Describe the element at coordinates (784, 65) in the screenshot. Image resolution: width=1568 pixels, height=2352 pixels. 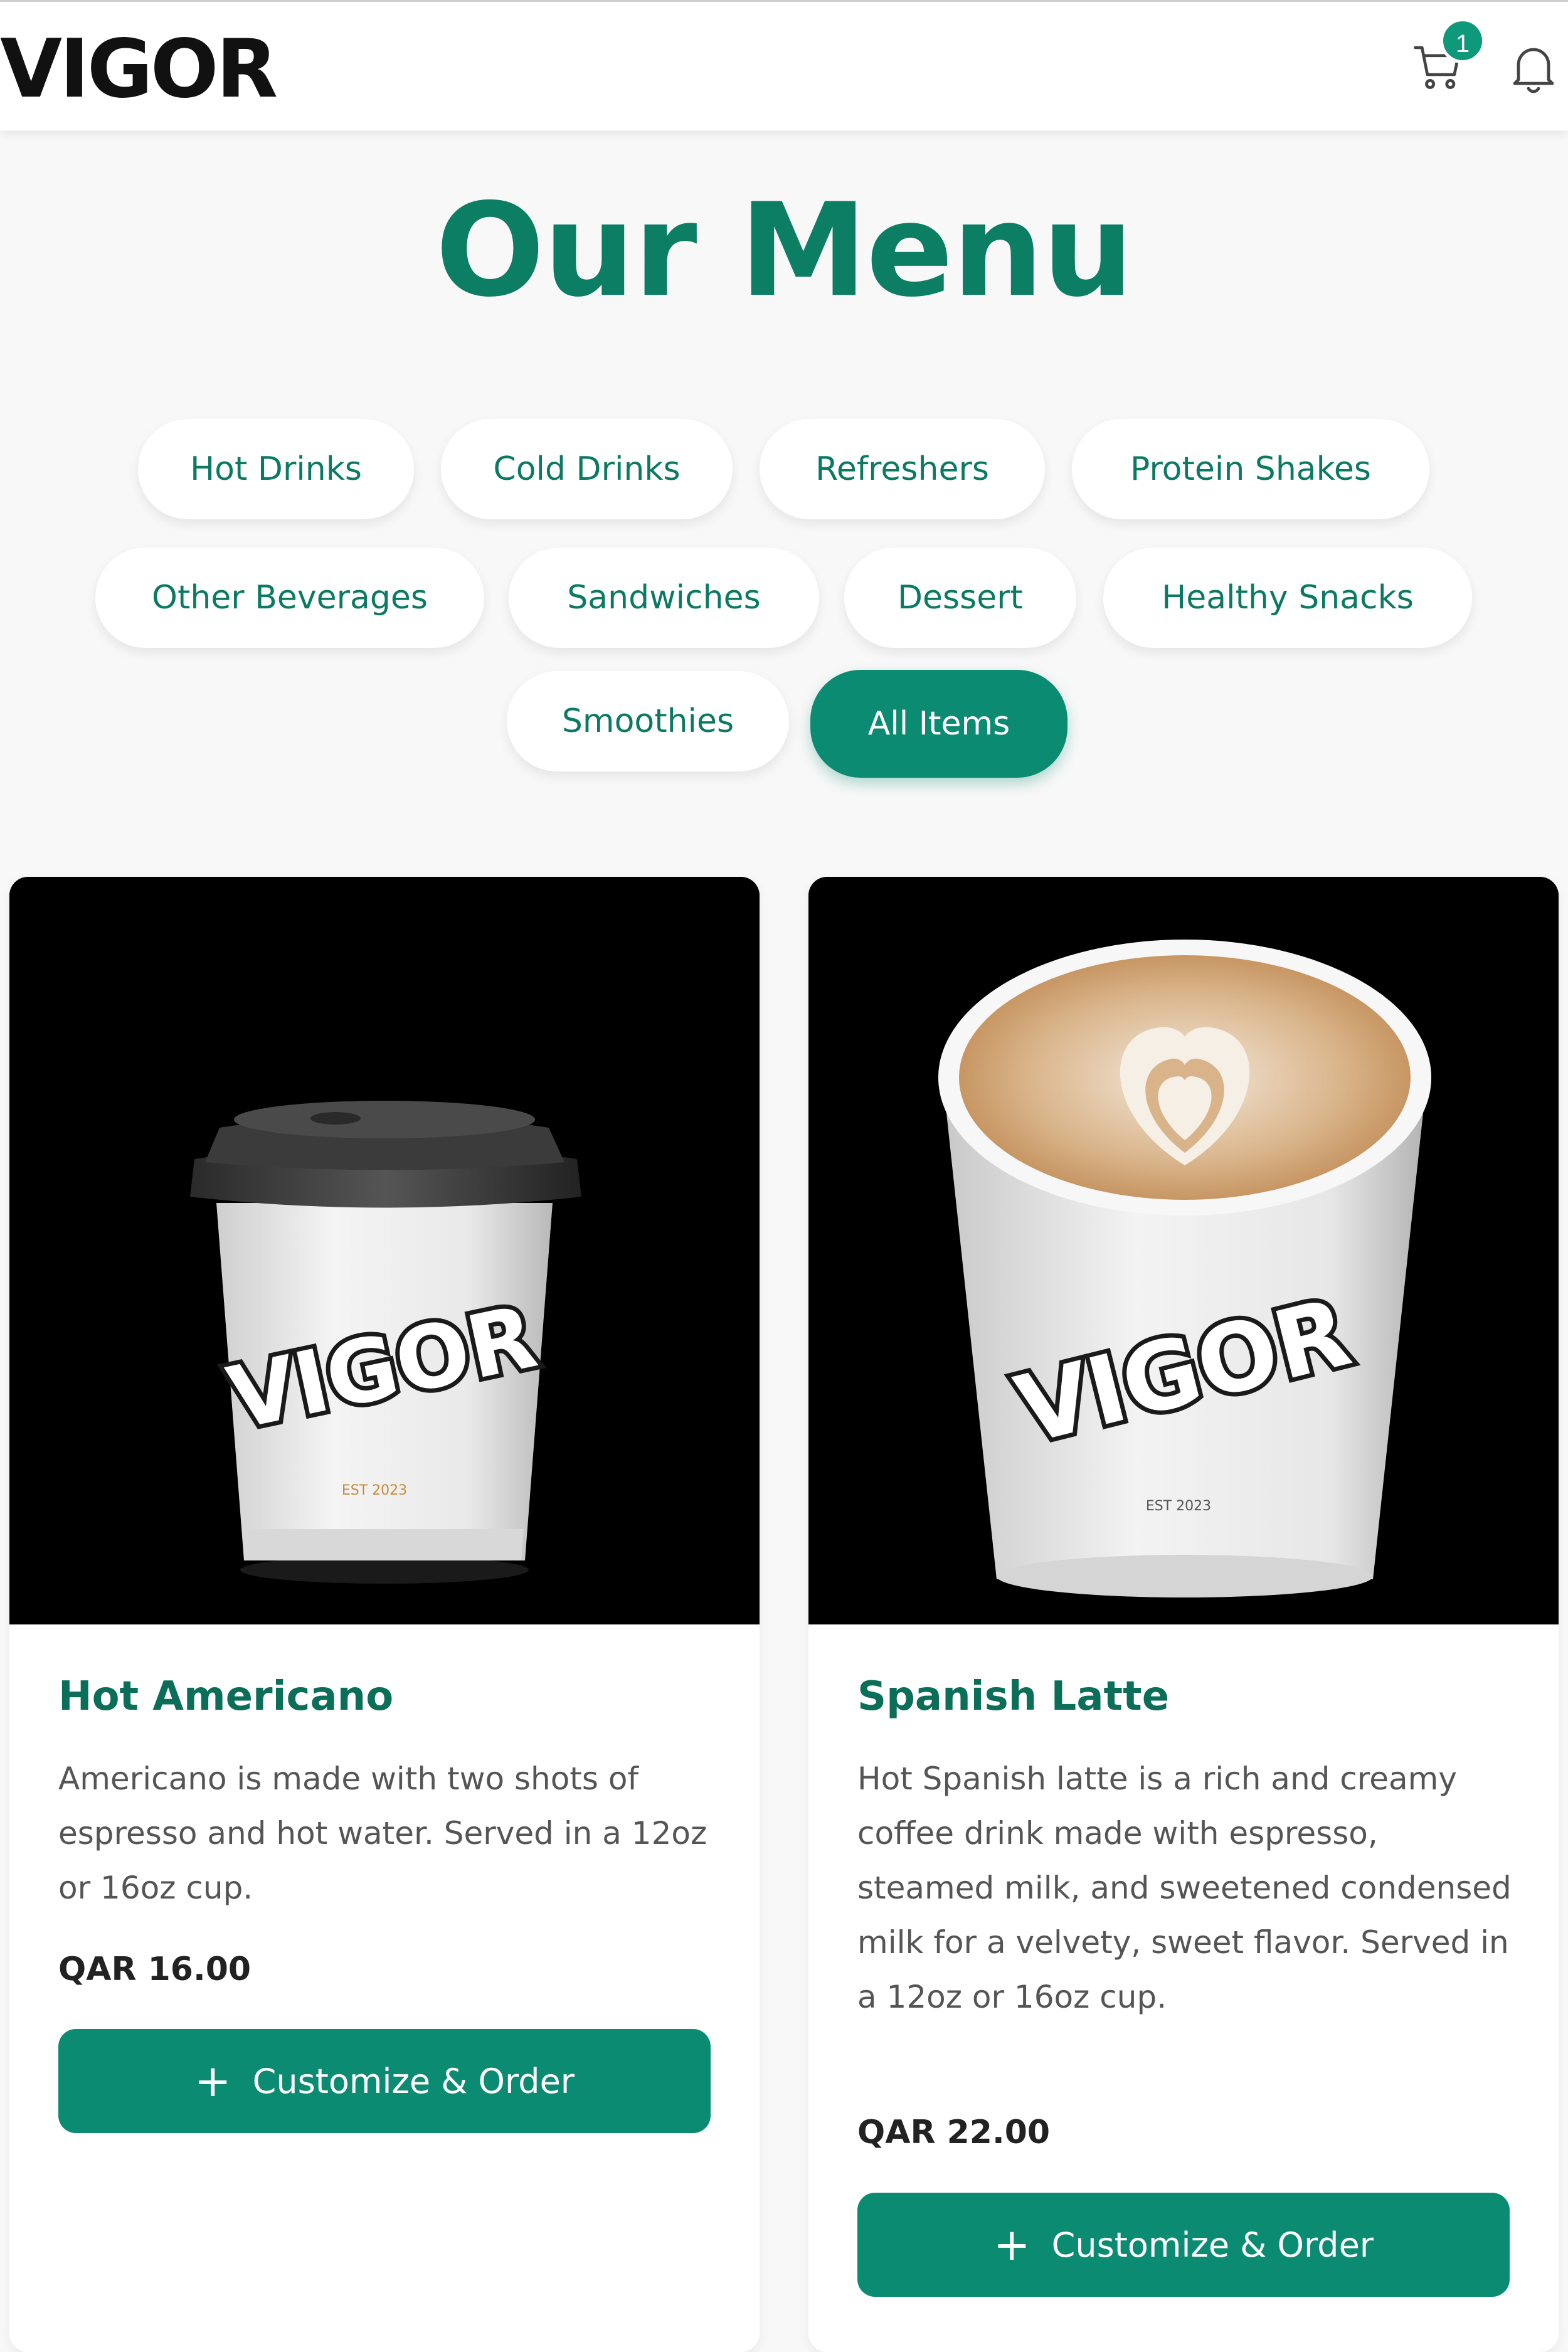
I see `top-bar: VIGOR 1` at that location.